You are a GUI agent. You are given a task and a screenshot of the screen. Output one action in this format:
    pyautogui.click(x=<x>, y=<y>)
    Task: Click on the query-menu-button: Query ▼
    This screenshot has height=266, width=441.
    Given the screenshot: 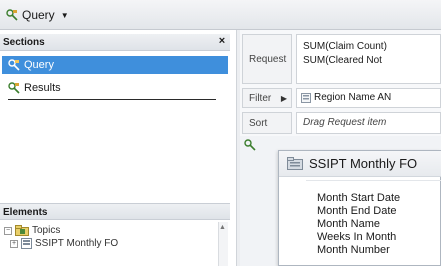 What is the action you would take?
    pyautogui.click(x=37, y=15)
    